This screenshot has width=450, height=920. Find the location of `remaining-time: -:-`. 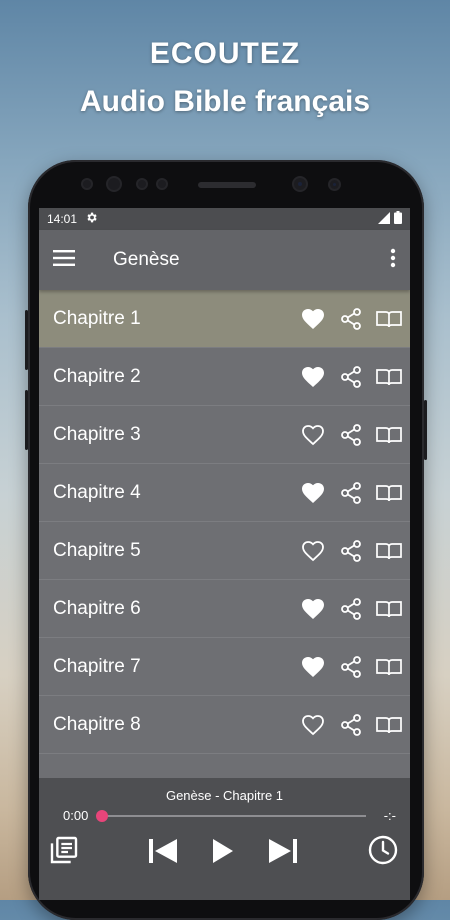

remaining-time: -:- is located at coordinates (389, 815).